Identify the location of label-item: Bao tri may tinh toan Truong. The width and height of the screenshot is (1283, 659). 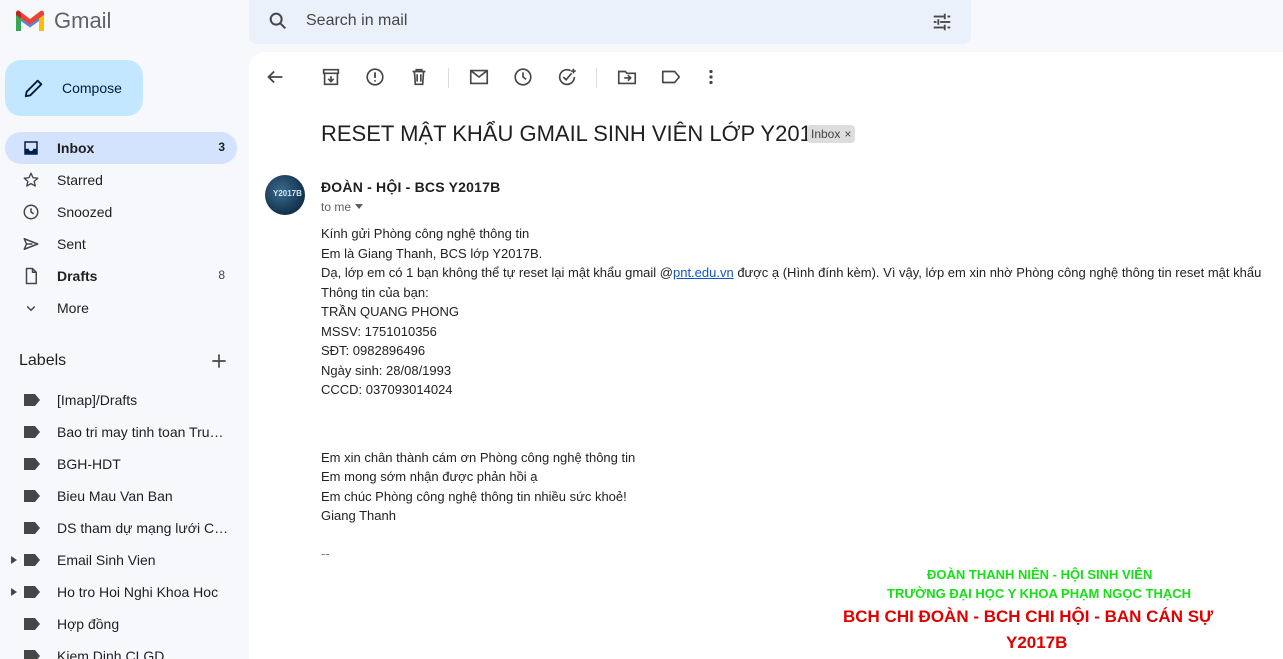
(121, 432).